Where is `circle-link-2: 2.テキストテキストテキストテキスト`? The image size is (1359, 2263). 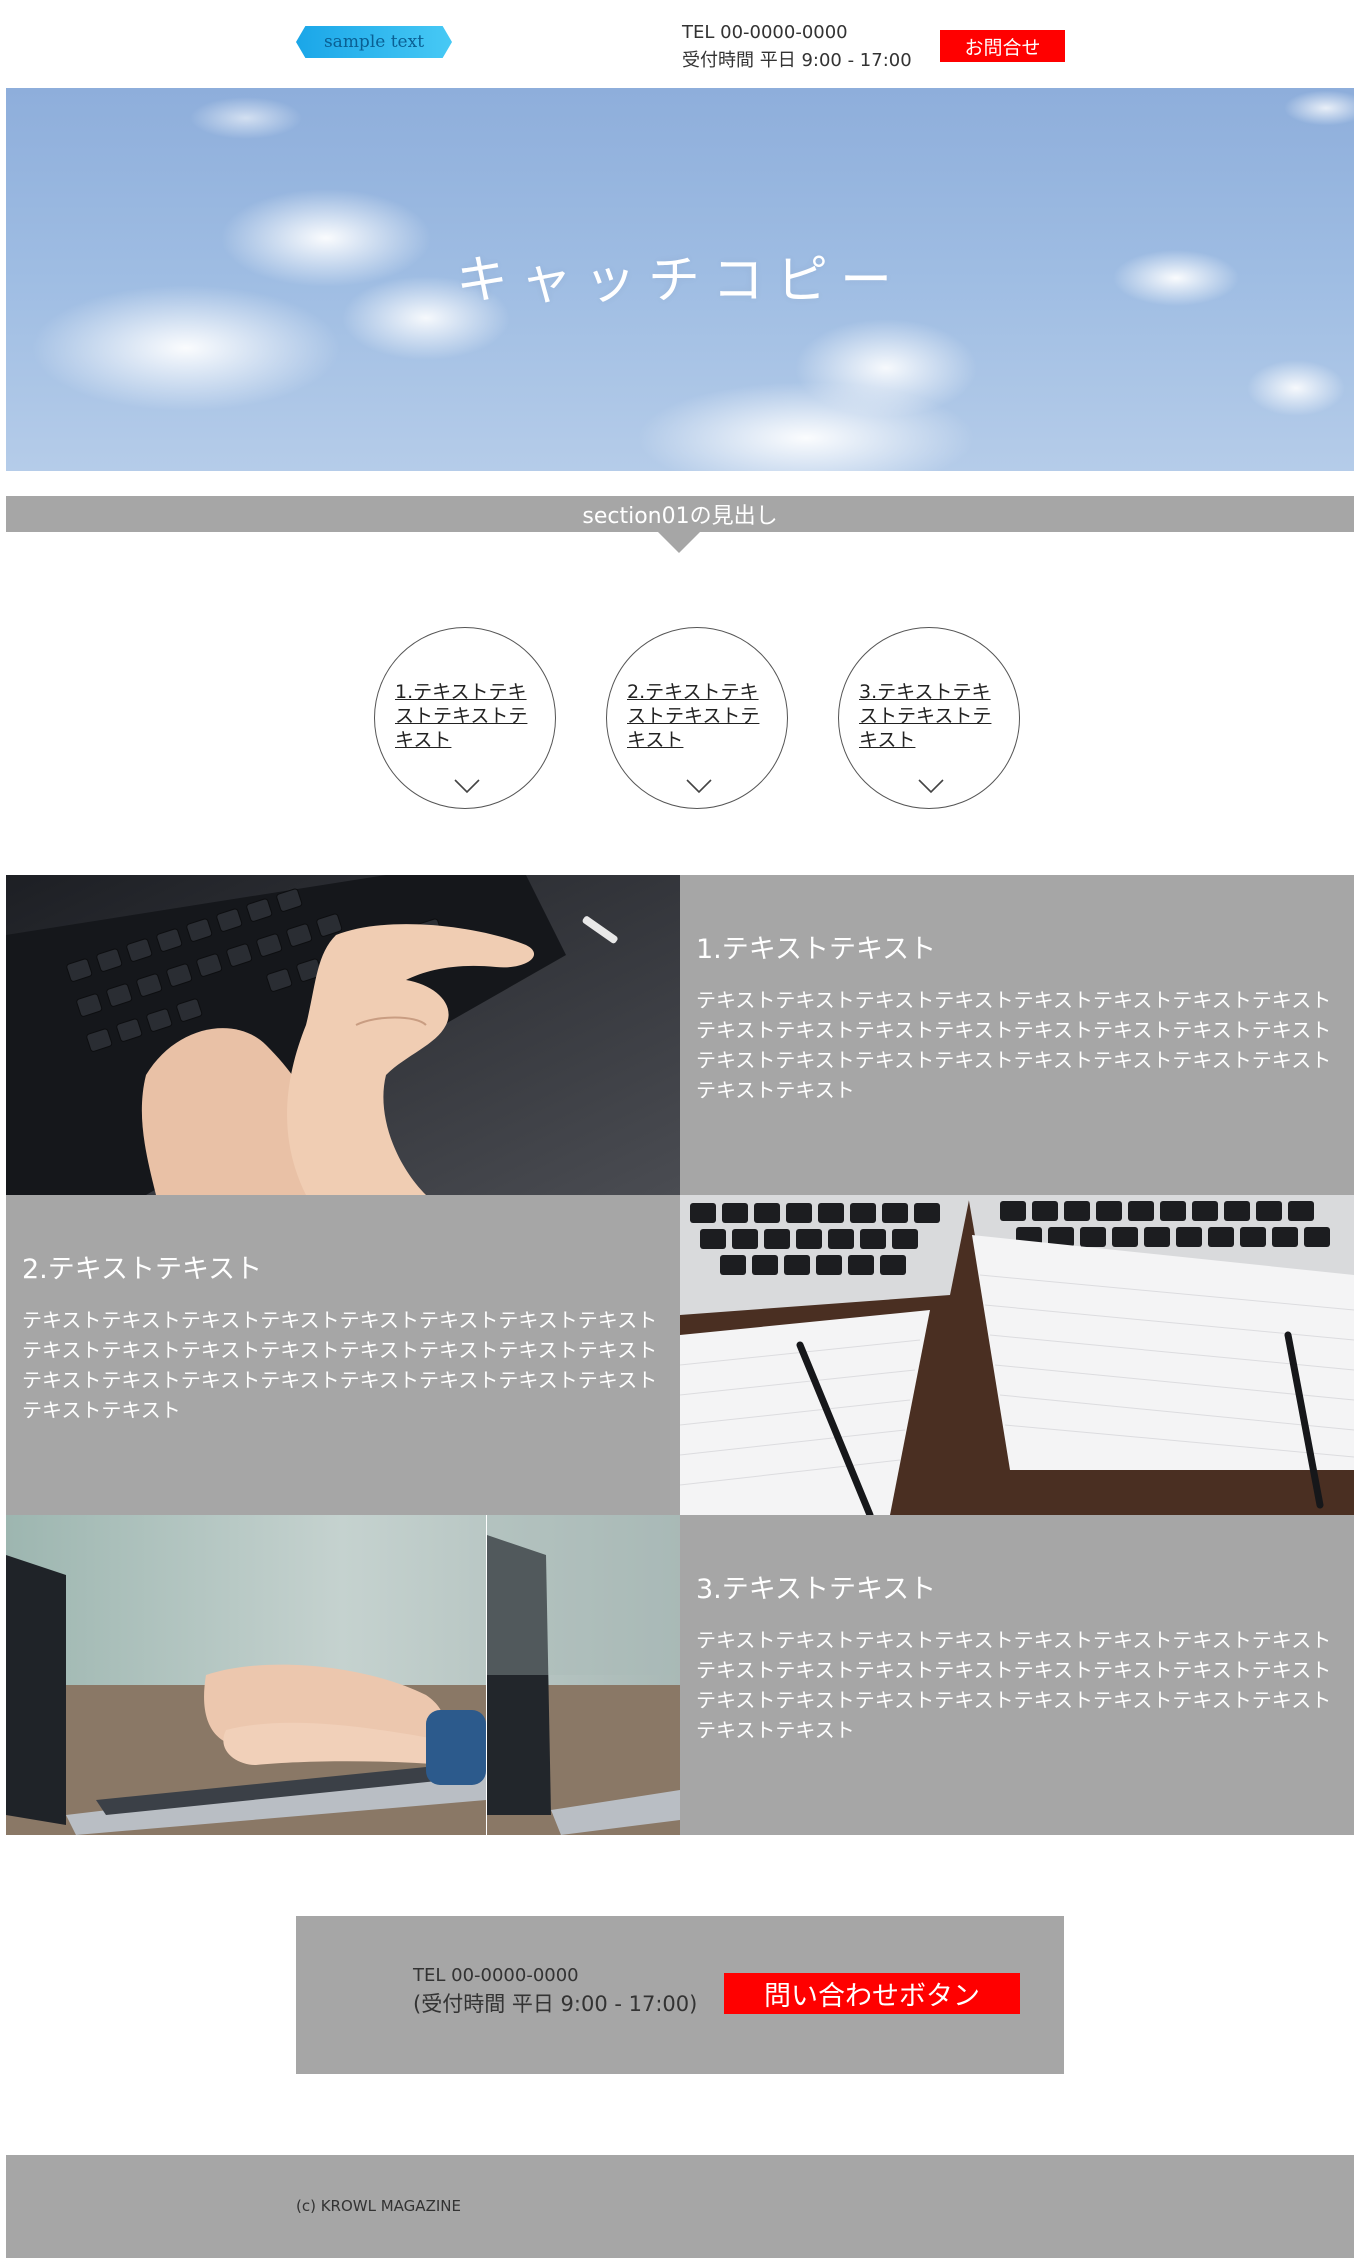 circle-link-2: 2.テキストテキストテキストテキスト is located at coordinates (697, 718).